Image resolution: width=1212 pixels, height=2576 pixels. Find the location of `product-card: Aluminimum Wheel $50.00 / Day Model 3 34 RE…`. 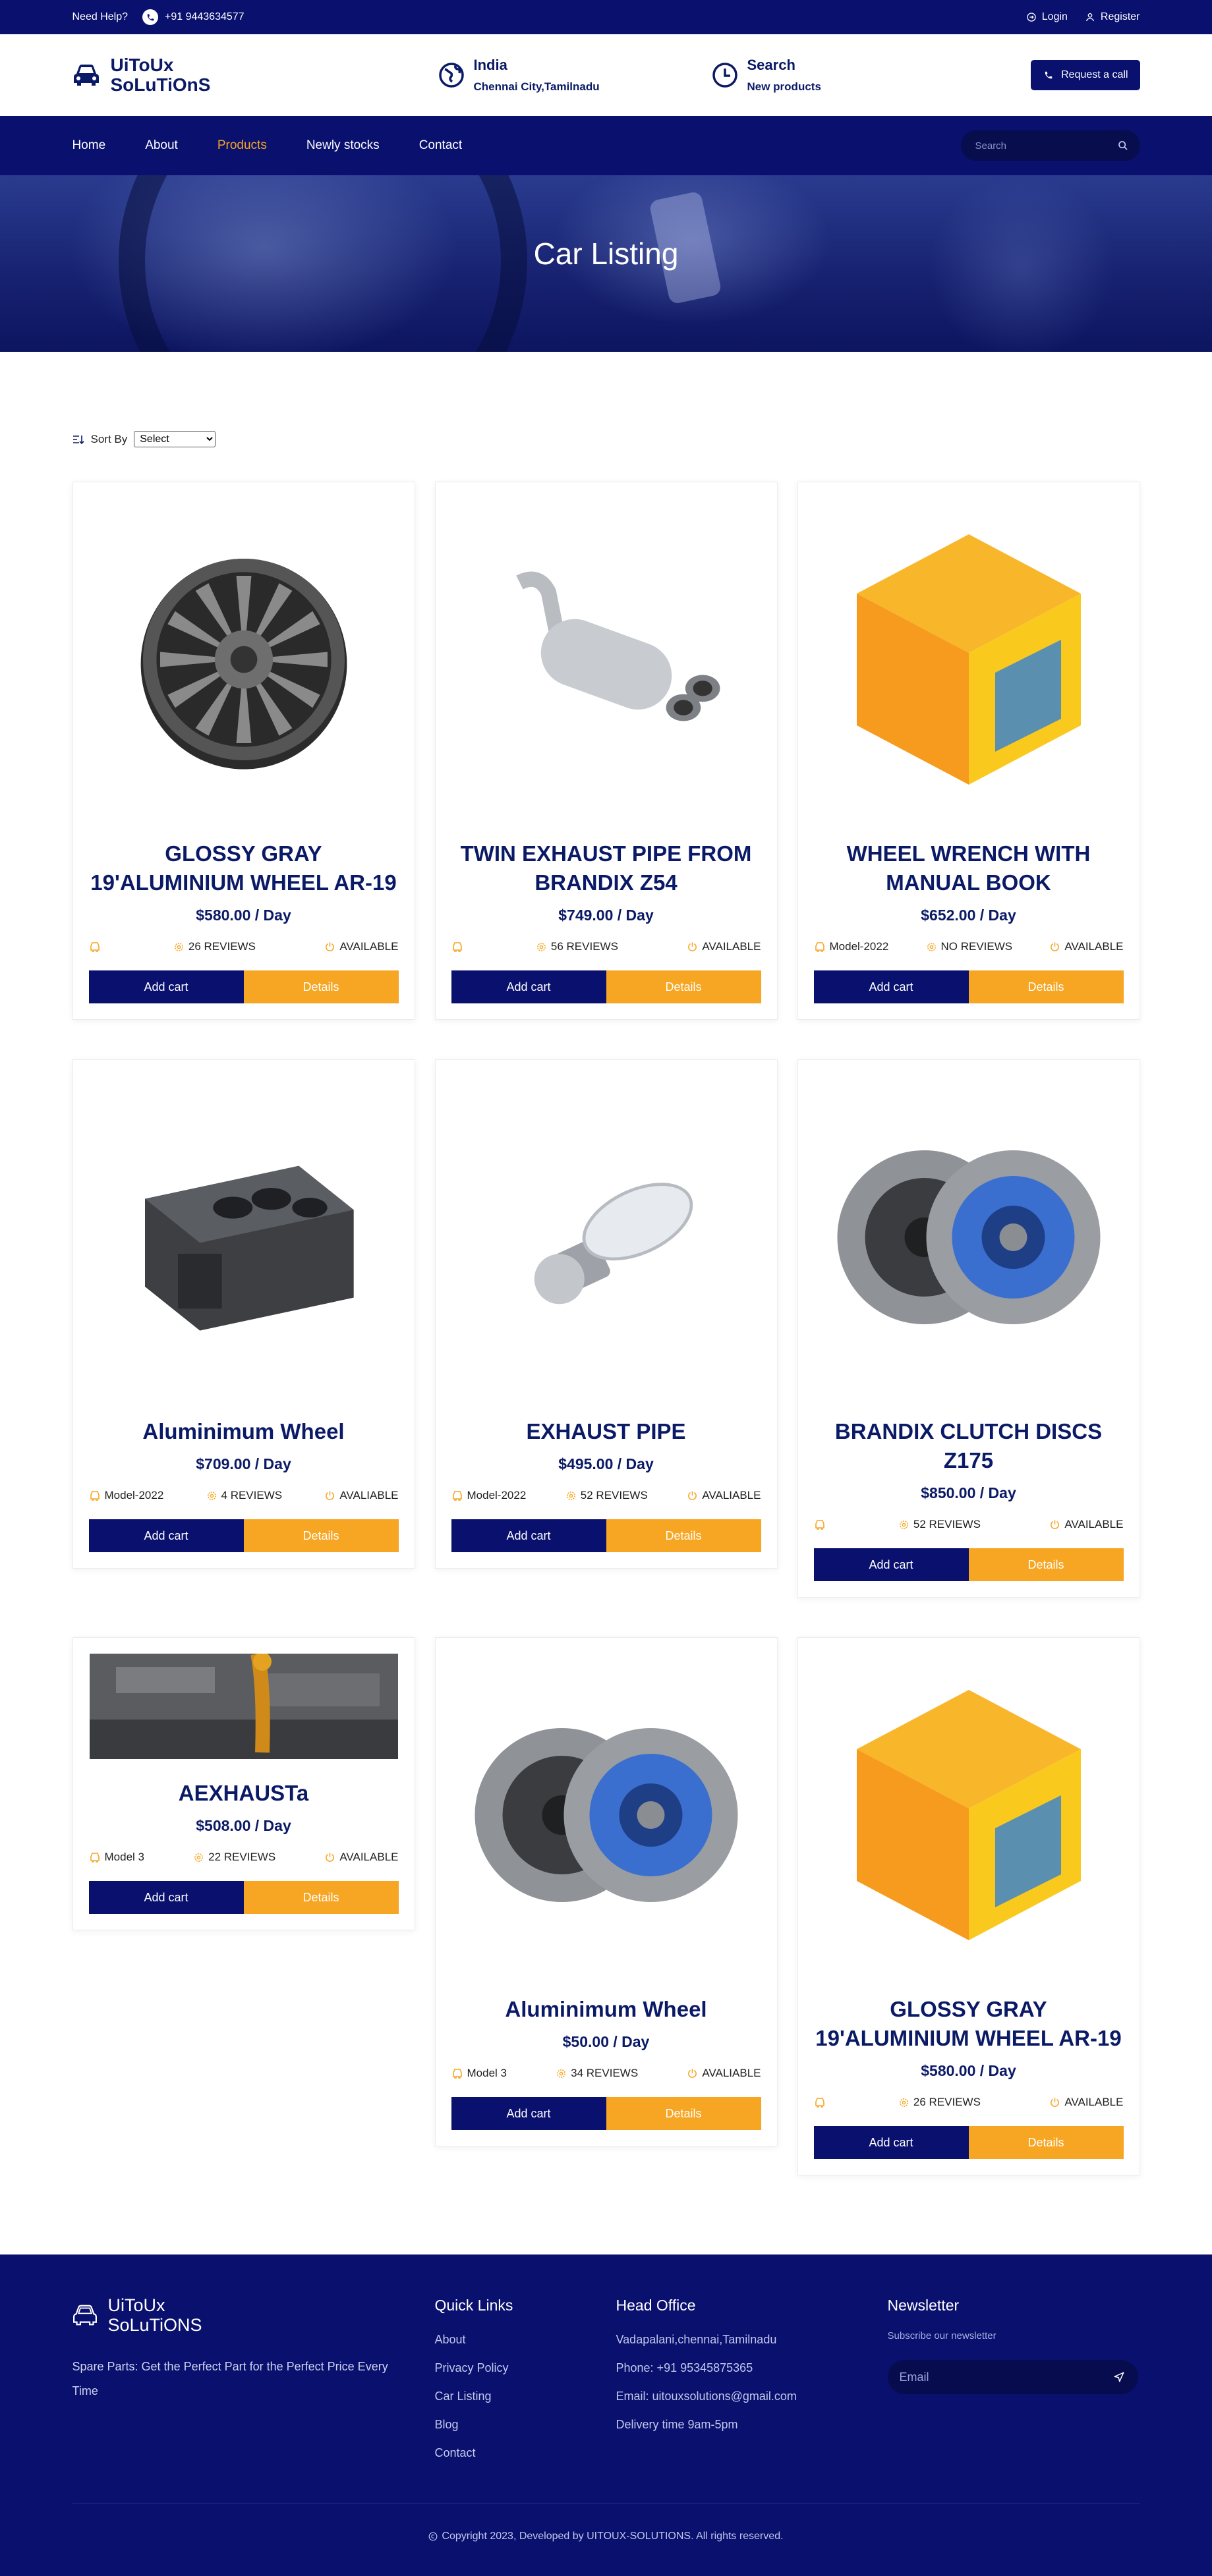

product-card: Aluminimum Wheel $50.00 / Day Model 3 34 RE… is located at coordinates (606, 1891).